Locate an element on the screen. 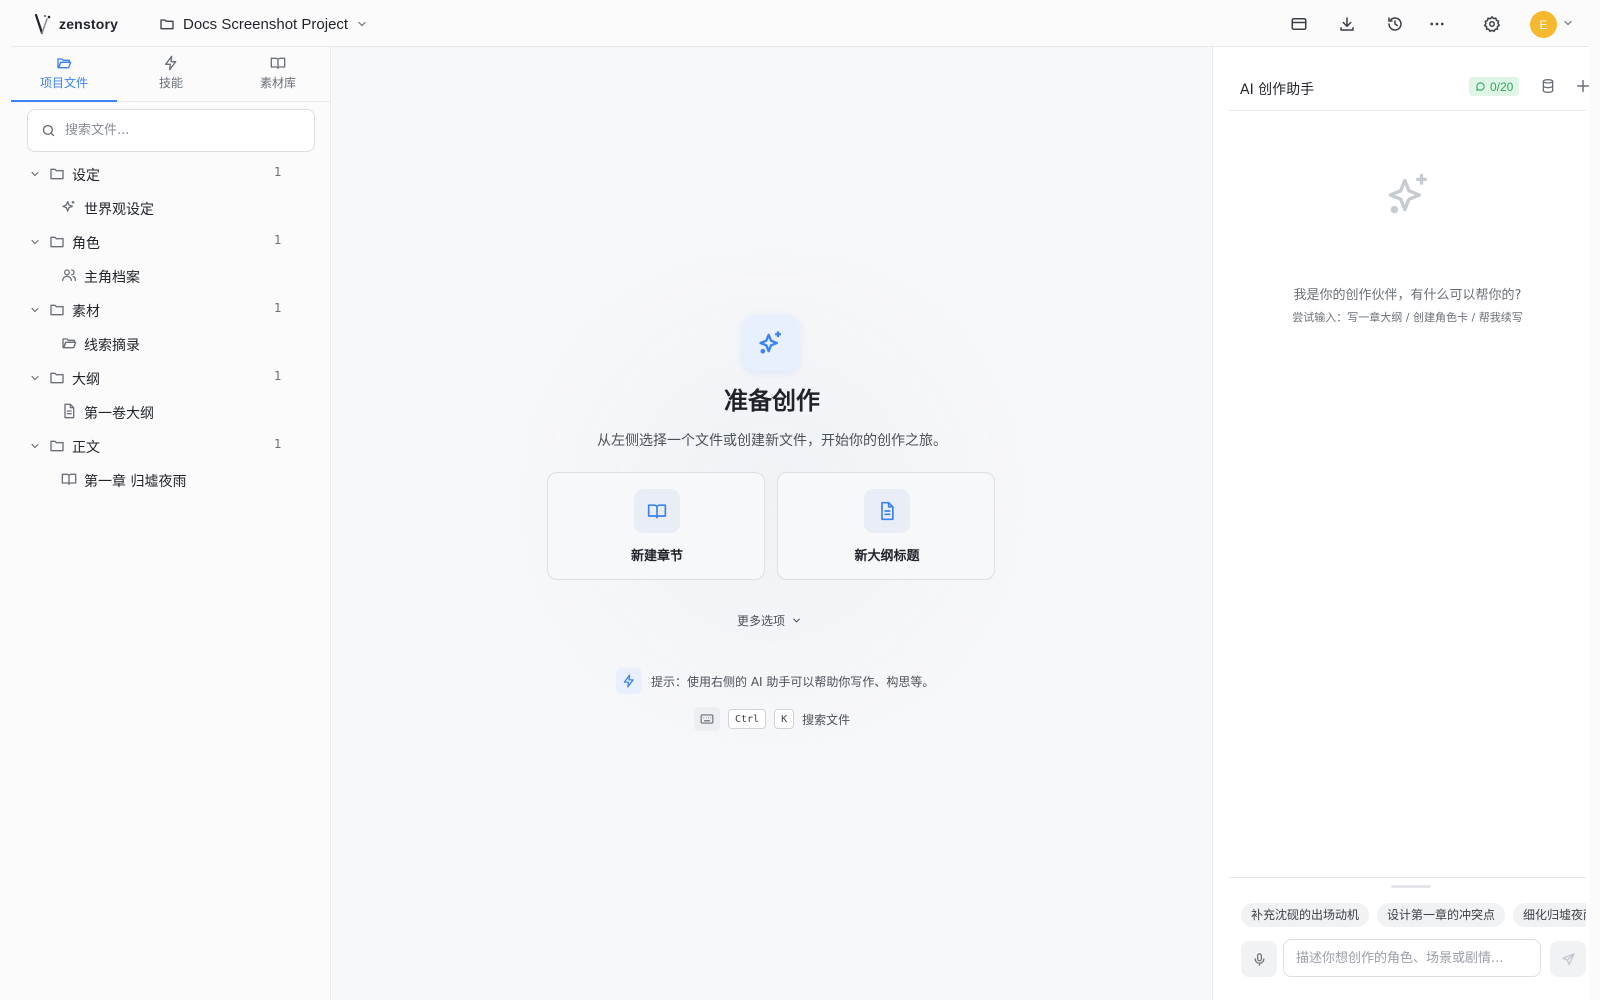 This screenshot has width=1600, height=1000. file-search is located at coordinates (171, 130).